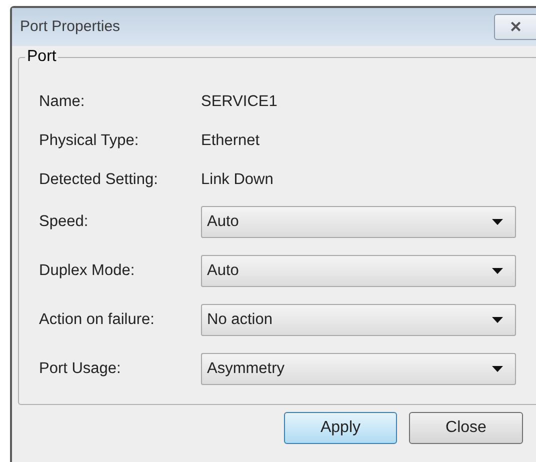 Image resolution: width=536 pixels, height=462 pixels. Describe the element at coordinates (64, 222) in the screenshot. I see `field-label: Speed:` at that location.